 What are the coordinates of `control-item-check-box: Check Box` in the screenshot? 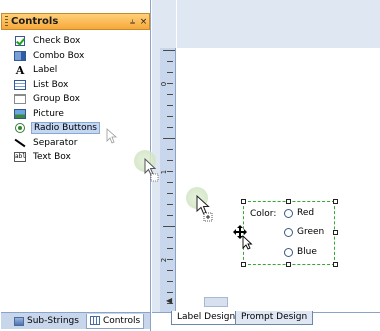 It's located at (79, 41).